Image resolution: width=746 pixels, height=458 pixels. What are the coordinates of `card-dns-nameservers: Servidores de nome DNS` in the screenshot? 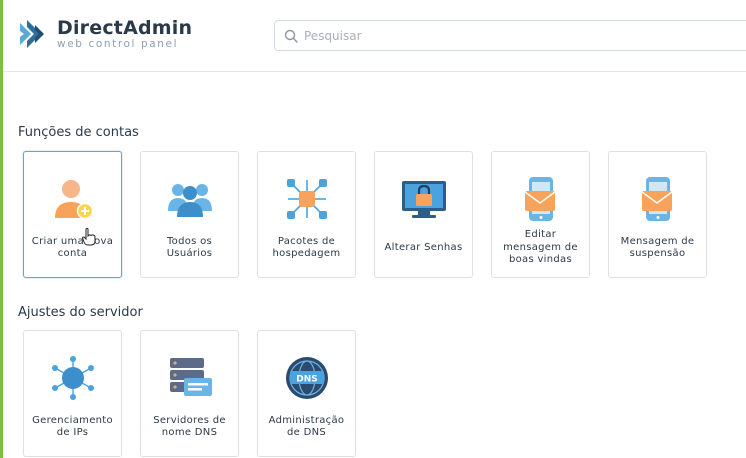 It's located at (189, 393).